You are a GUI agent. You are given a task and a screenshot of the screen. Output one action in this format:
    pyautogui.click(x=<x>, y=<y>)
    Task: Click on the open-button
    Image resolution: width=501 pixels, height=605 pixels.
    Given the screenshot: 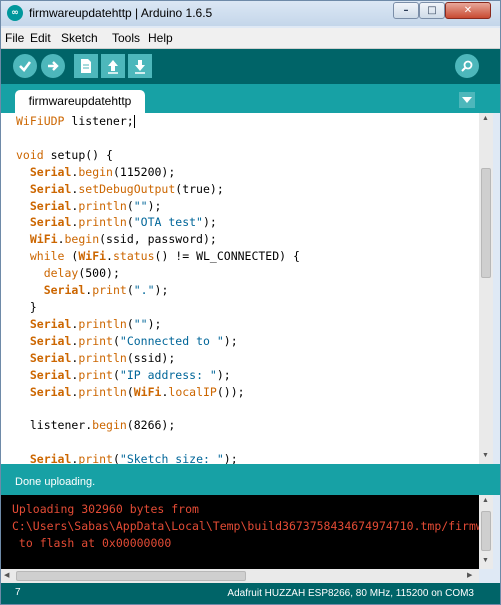 What is the action you would take?
    pyautogui.click(x=113, y=66)
    